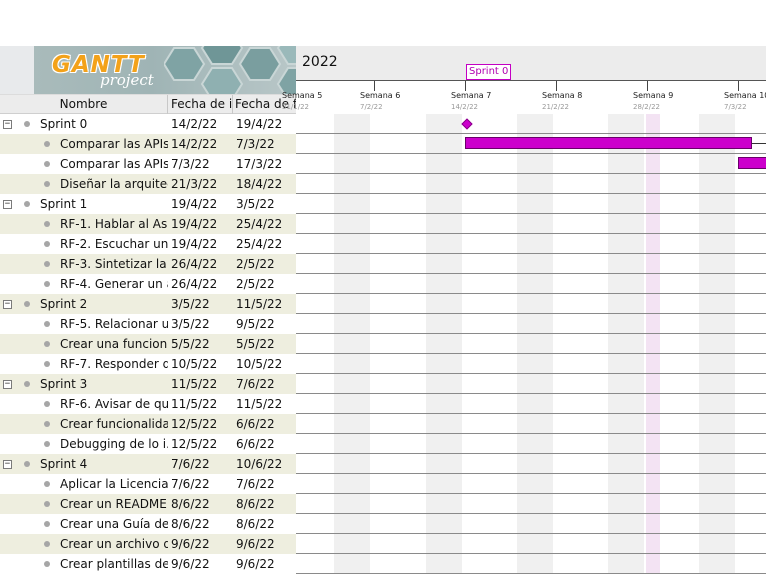 This screenshot has width=766, height=574. I want to click on task-end-date: 10/6/22, so click(259, 464).